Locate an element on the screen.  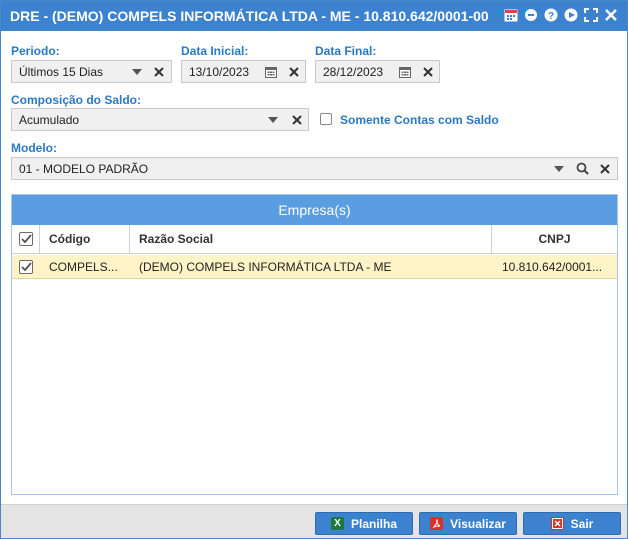
row-select-cell is located at coordinates (26, 266).